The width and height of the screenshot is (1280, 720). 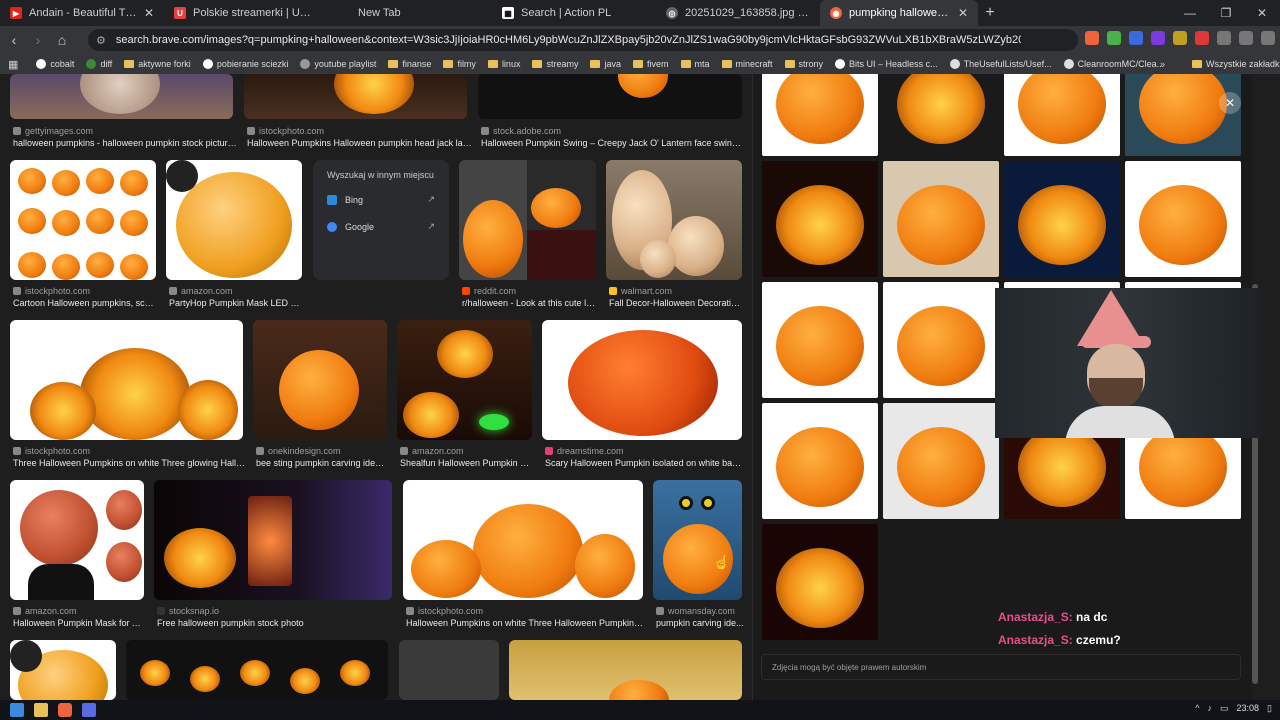 I want to click on network-icon: ▭, so click(x=1224, y=708).